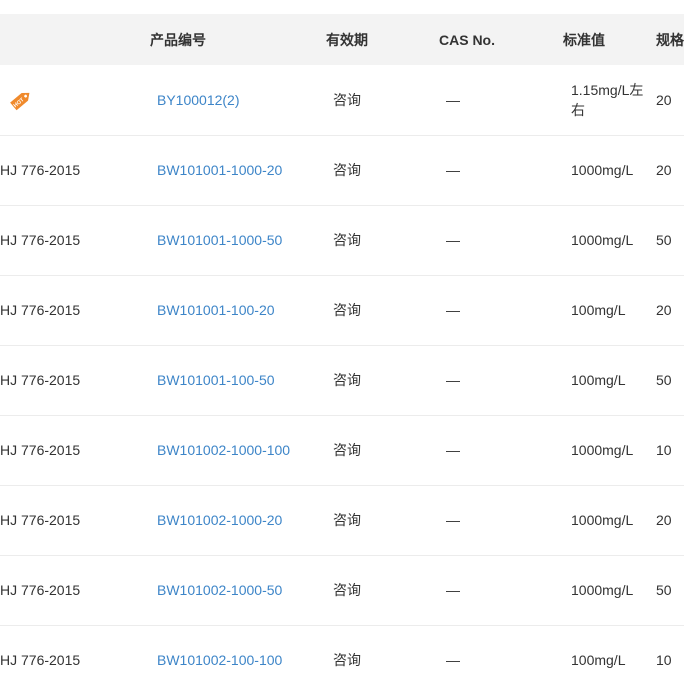  What do you see at coordinates (20, 101) in the screenshot?
I see `hot-tag-icon: HOT` at bounding box center [20, 101].